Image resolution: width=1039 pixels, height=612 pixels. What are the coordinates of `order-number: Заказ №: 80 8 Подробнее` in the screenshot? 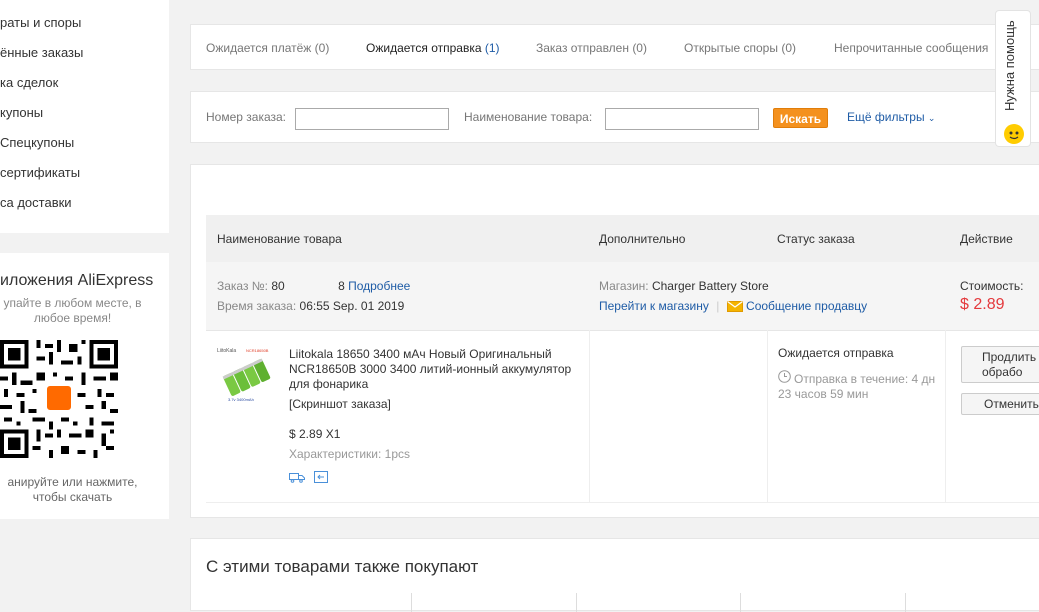 It's located at (314, 286).